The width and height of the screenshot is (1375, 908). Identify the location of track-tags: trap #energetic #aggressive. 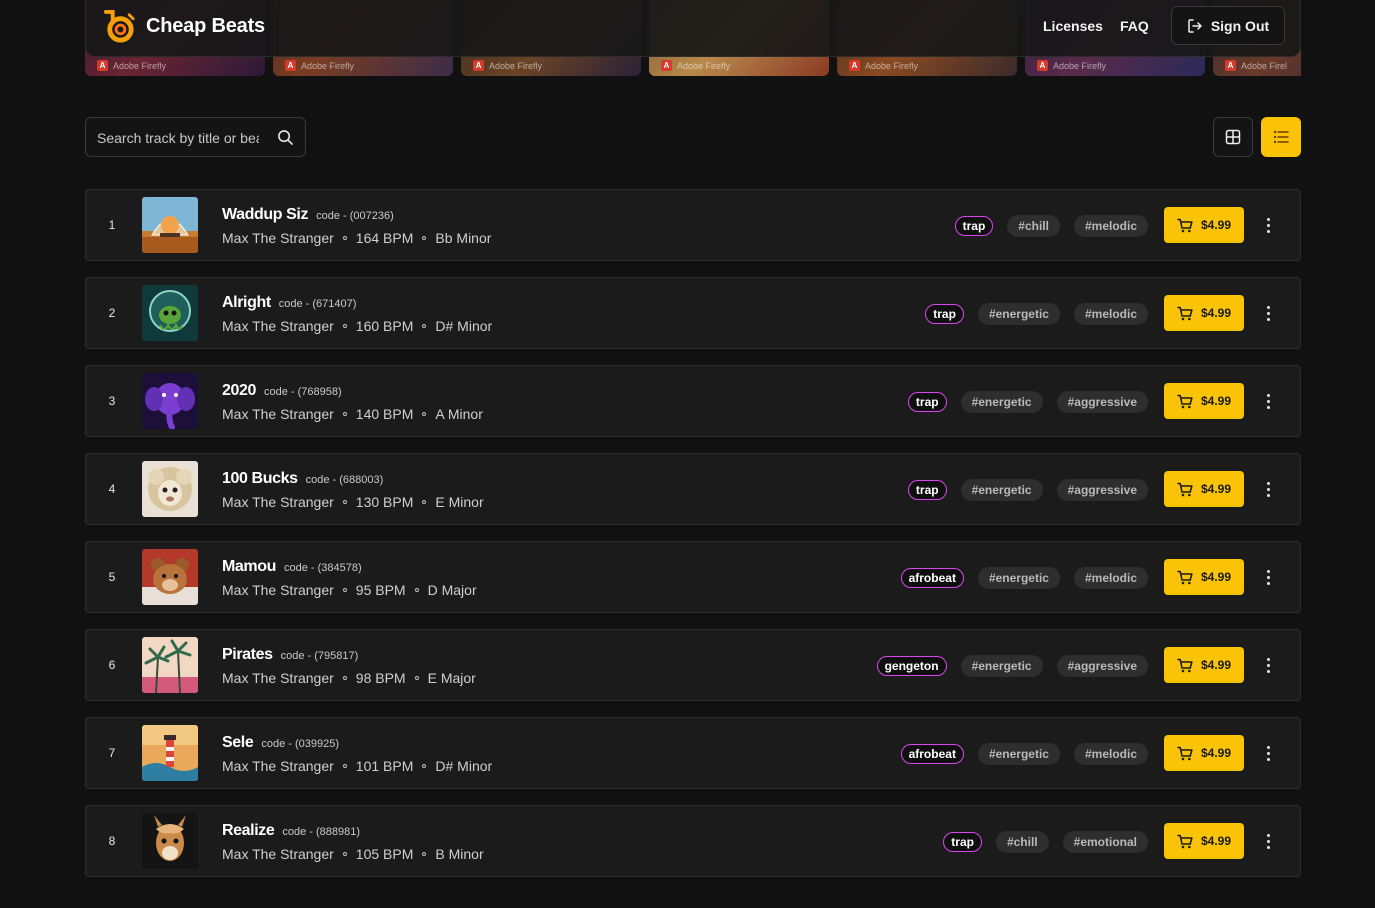
(1027, 402).